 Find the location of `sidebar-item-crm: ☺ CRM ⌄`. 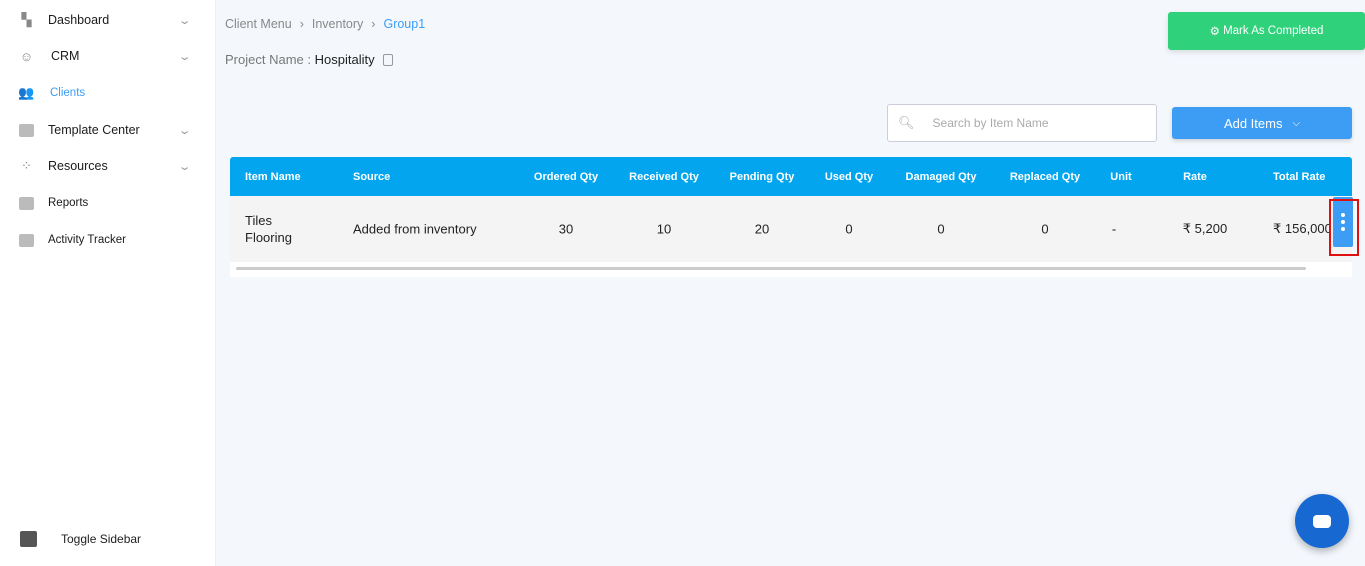

sidebar-item-crm: ☺ CRM ⌄ is located at coordinates (108, 56).